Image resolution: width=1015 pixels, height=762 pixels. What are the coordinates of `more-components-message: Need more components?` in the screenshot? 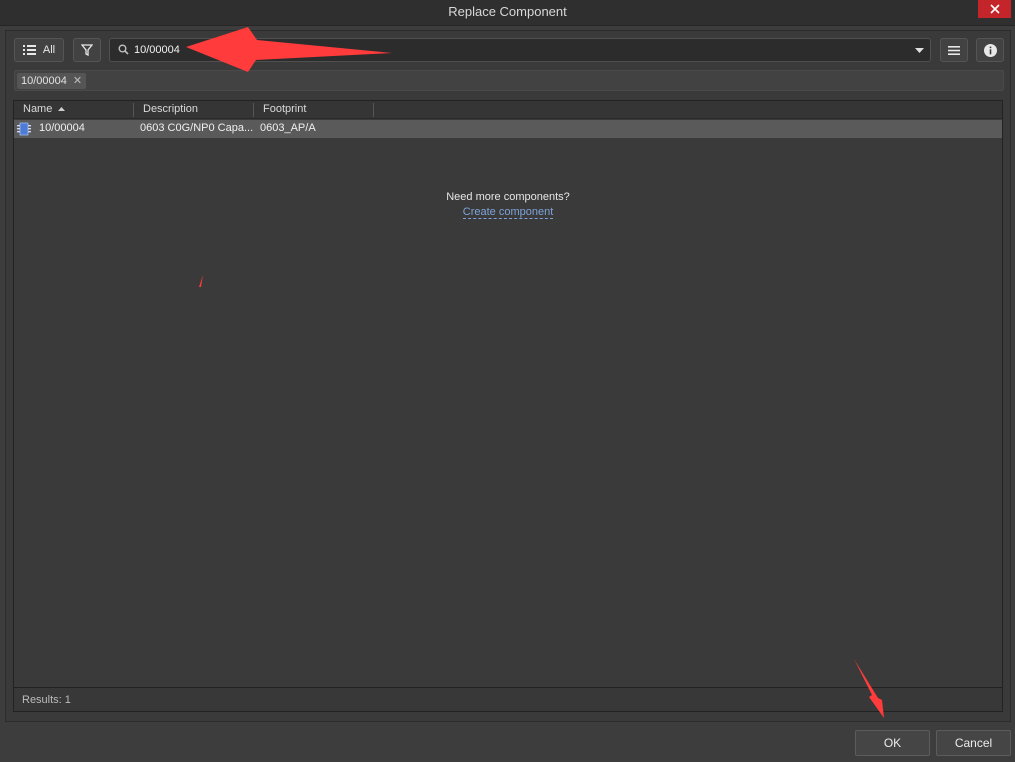 It's located at (508, 197).